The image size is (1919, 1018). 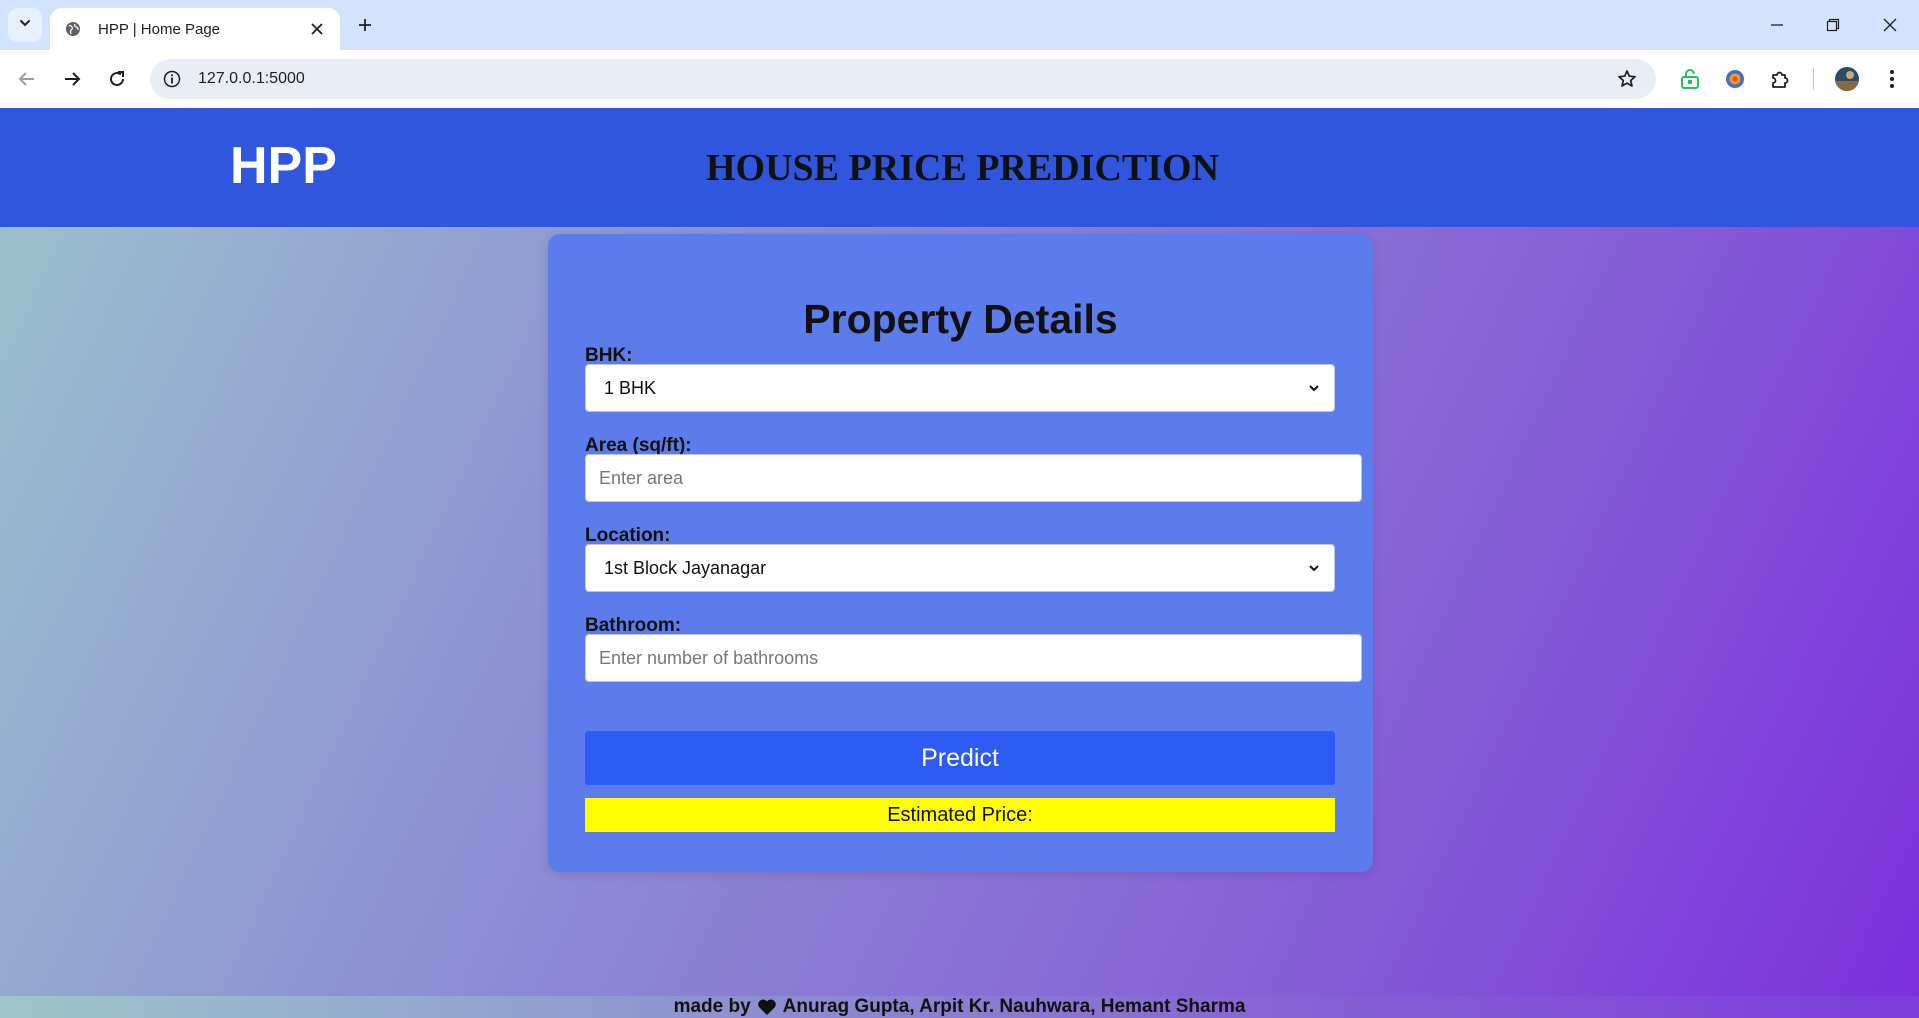 What do you see at coordinates (117, 79) in the screenshot?
I see `reload-icon` at bounding box center [117, 79].